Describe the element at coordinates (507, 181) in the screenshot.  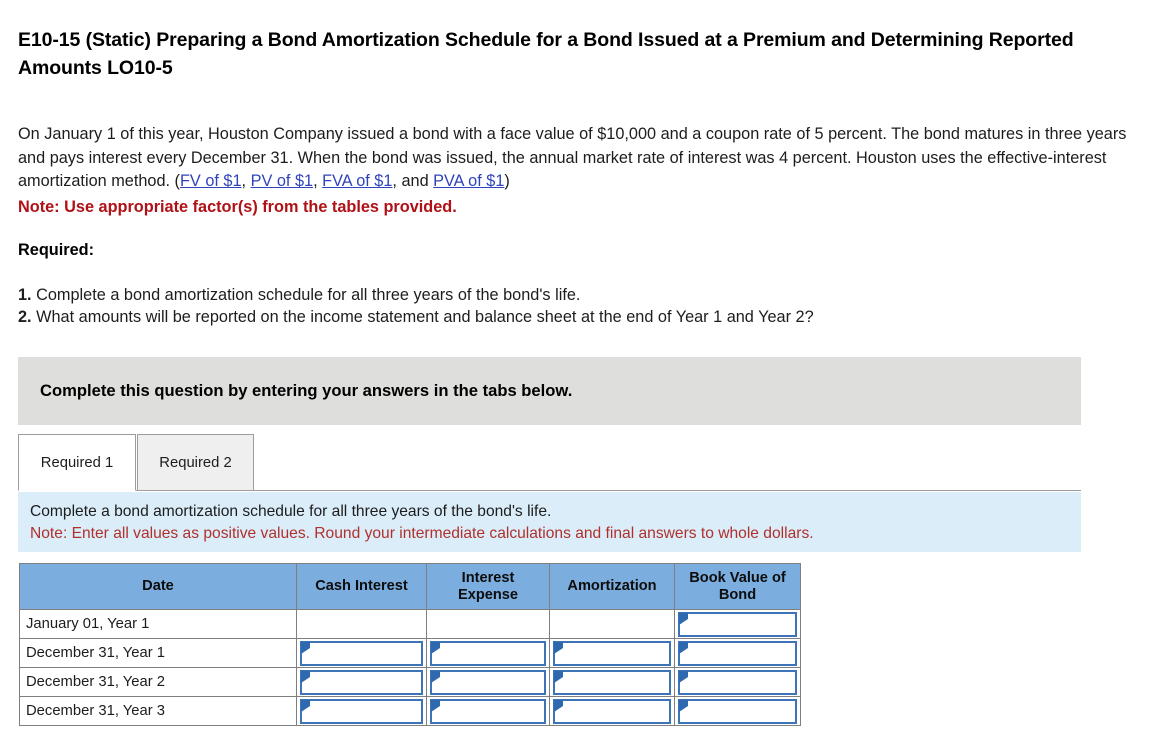
I see `problem-text-part2: )` at that location.